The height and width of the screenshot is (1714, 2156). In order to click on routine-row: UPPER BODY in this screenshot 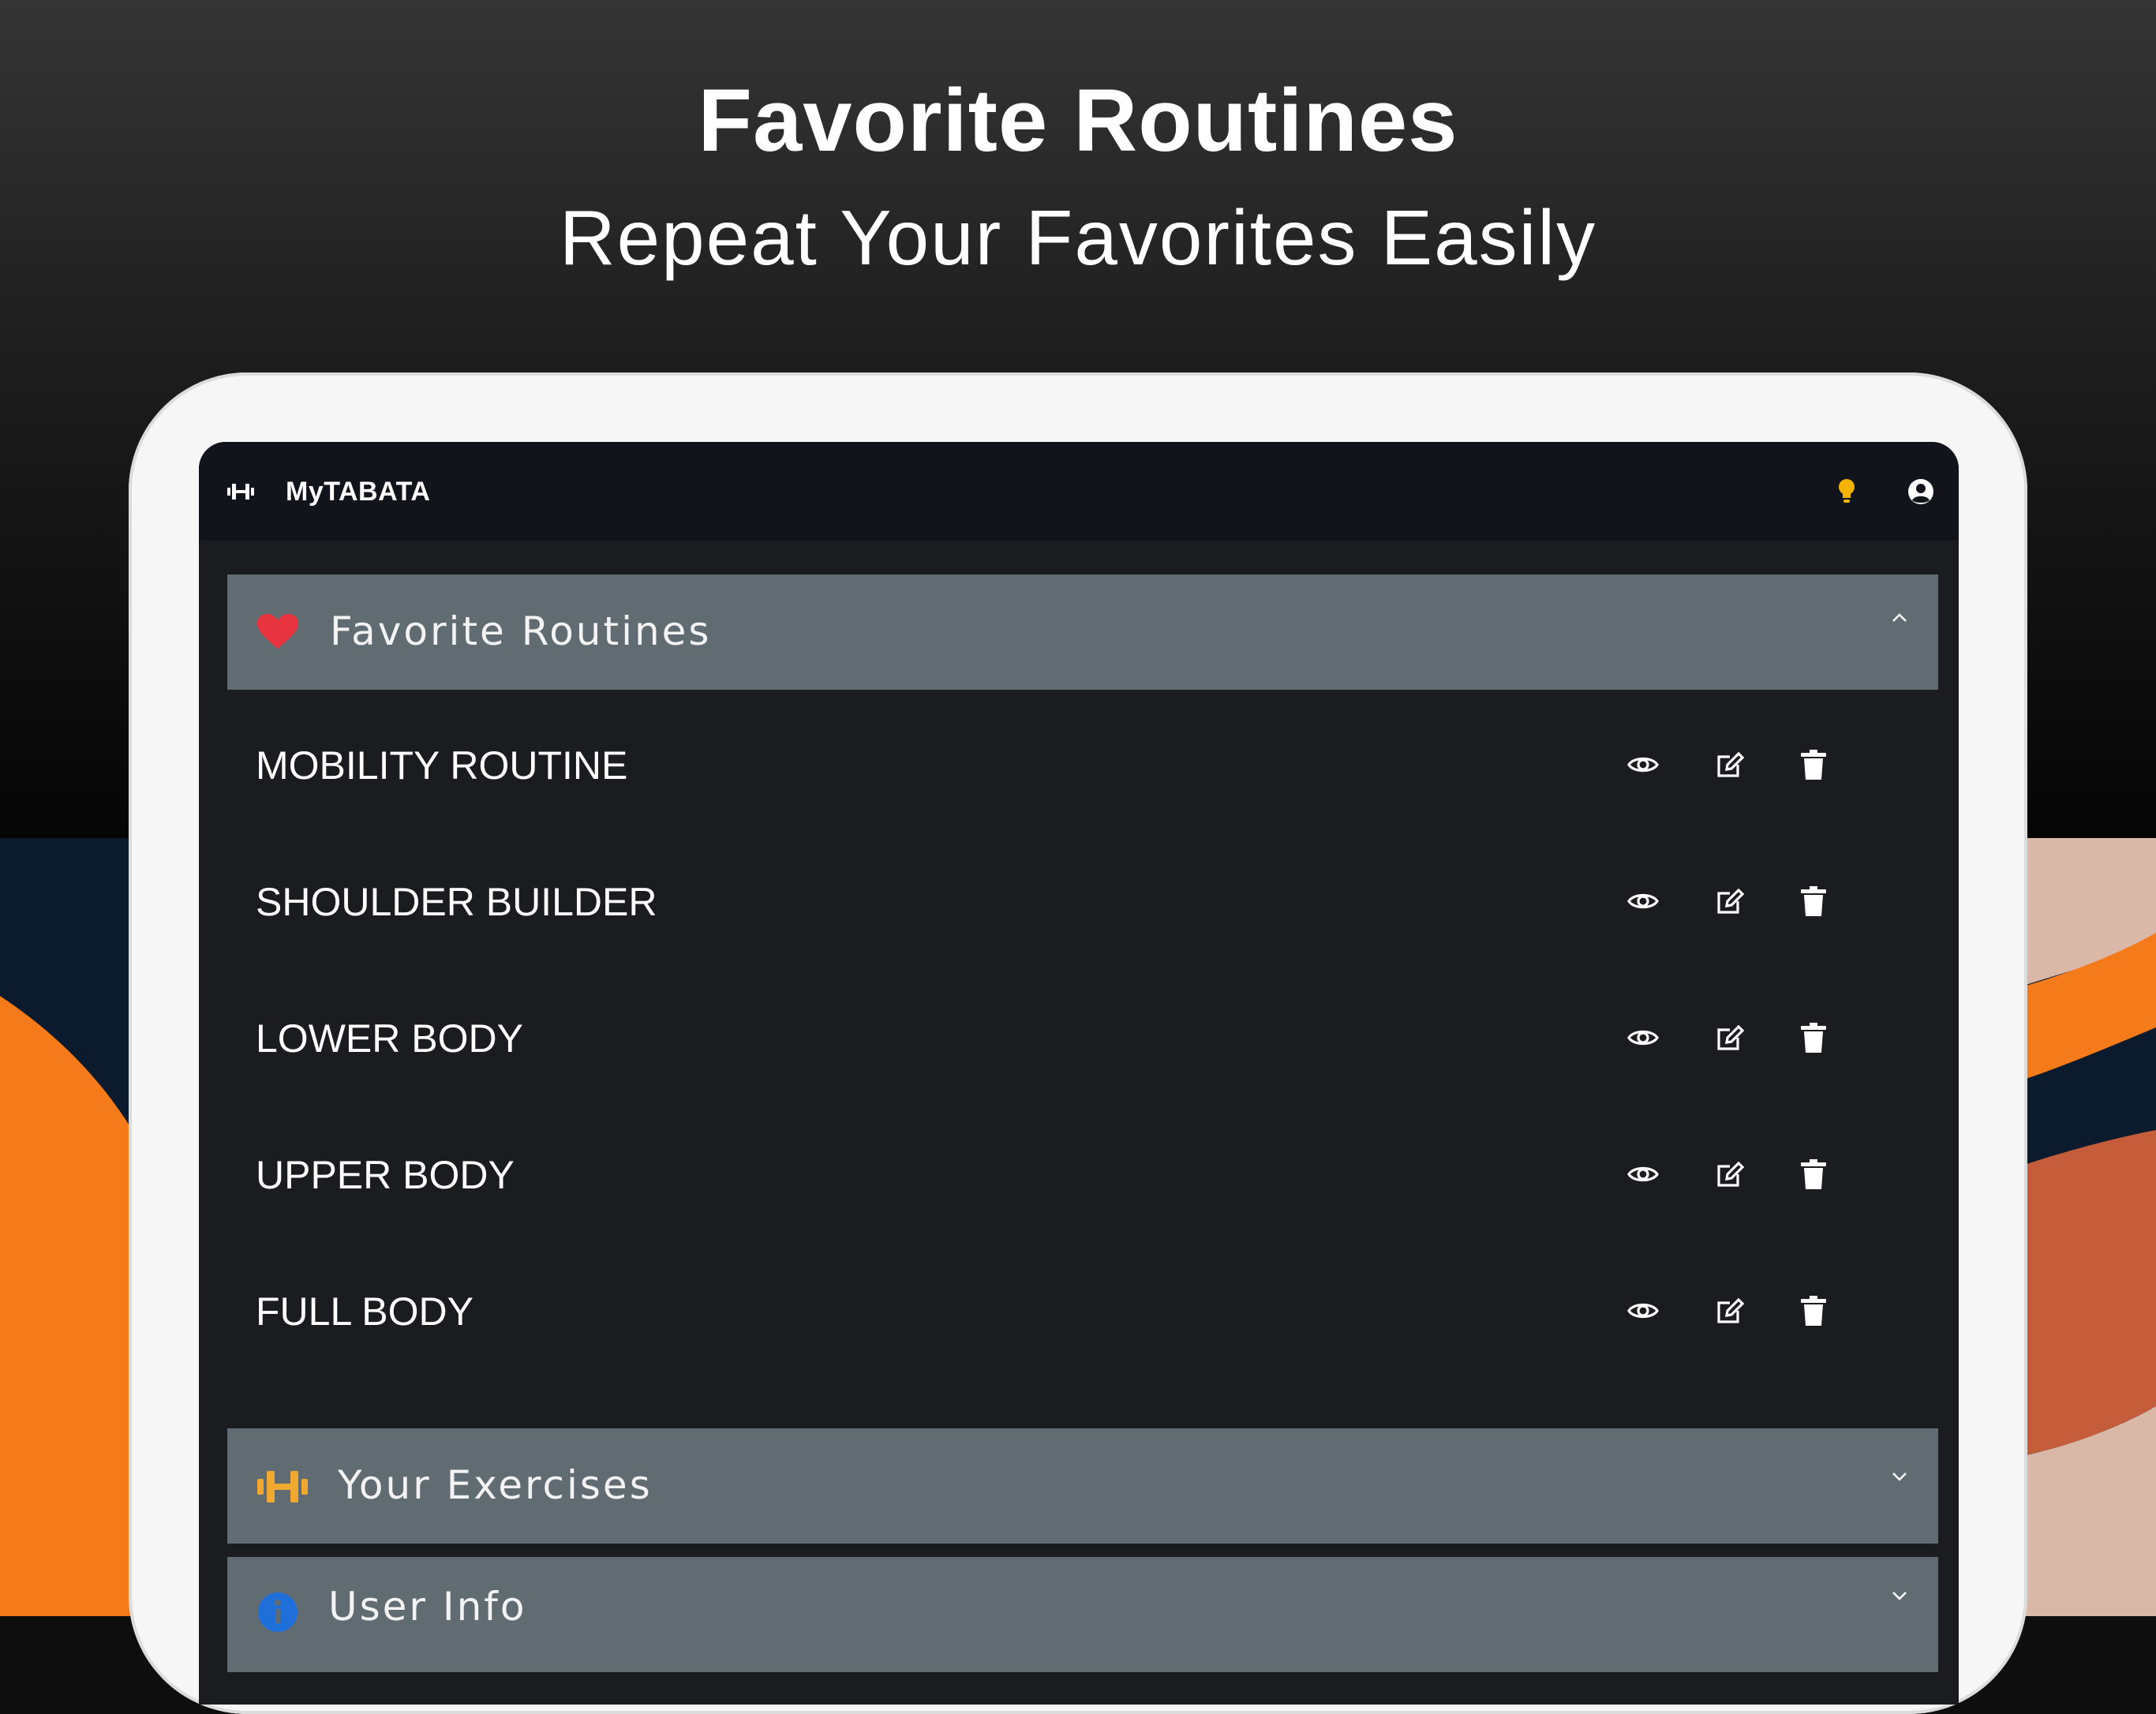, I will do `click(1082, 1174)`.